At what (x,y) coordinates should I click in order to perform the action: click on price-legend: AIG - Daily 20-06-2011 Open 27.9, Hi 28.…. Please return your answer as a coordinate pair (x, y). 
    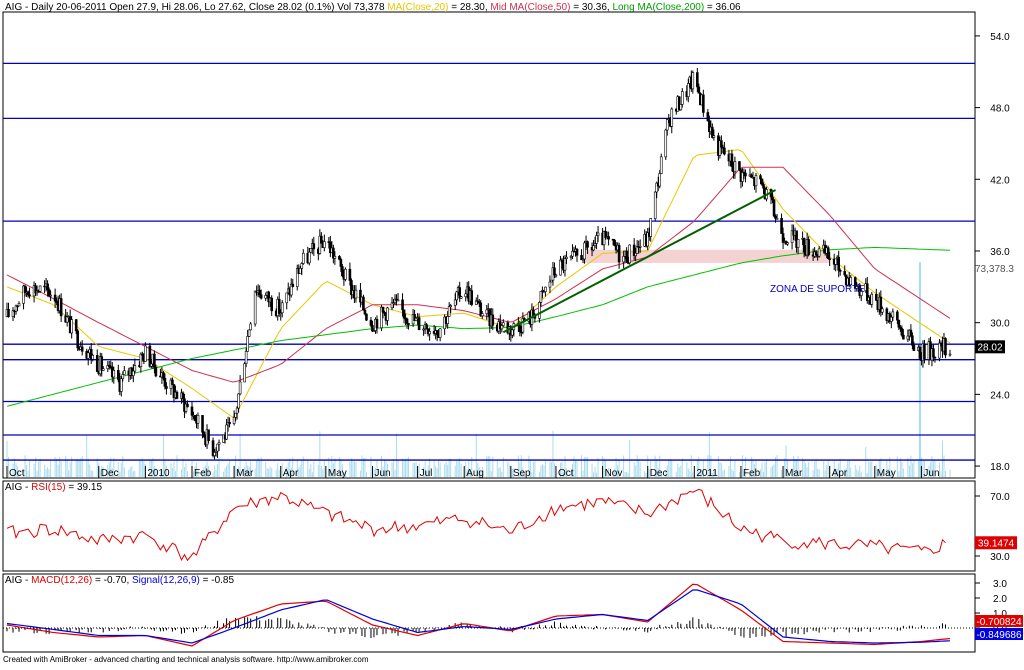
    Looking at the image, I should click on (373, 7).